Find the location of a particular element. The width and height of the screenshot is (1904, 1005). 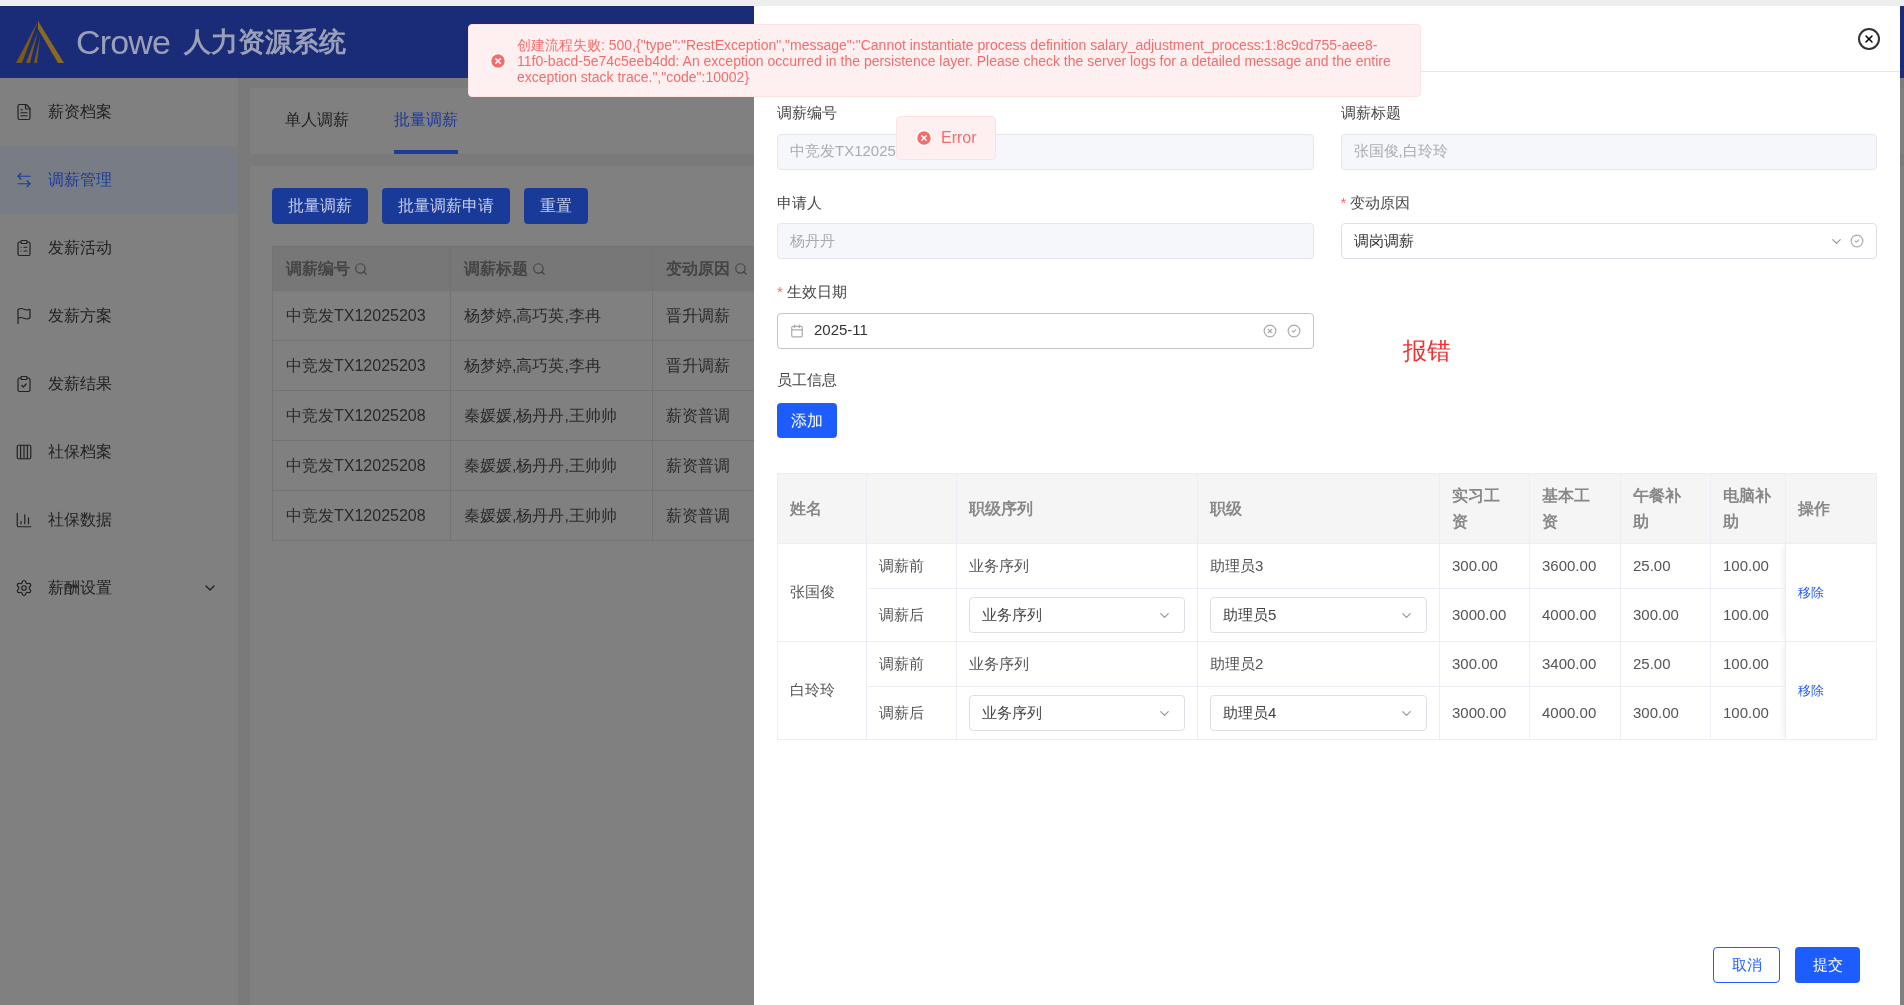

sidebar-item: 发薪结果 is located at coordinates (119, 384).